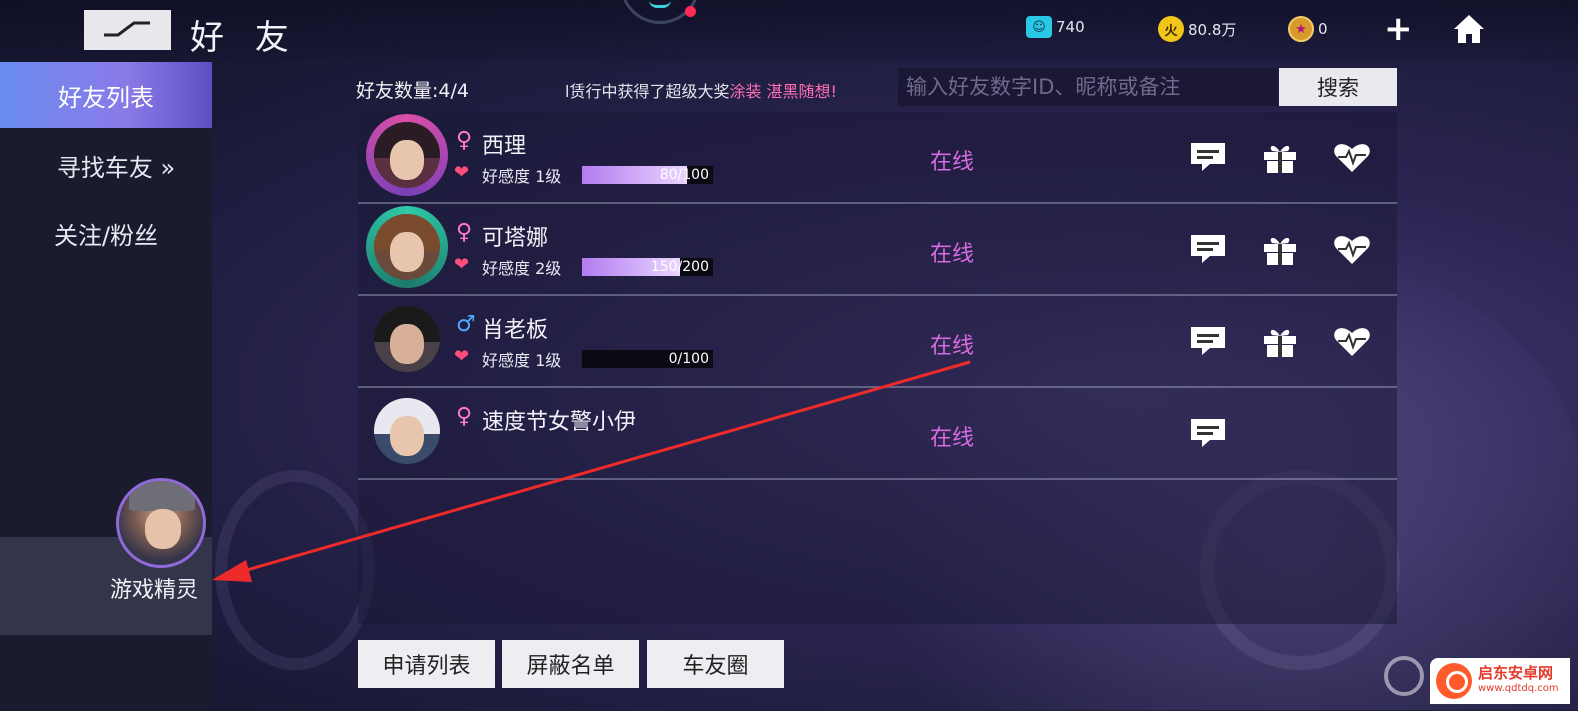 The image size is (1578, 711). I want to click on friend-row: ♀ 可塔娜 ❤ 好感度 2级 150/200 在线, so click(877, 250).